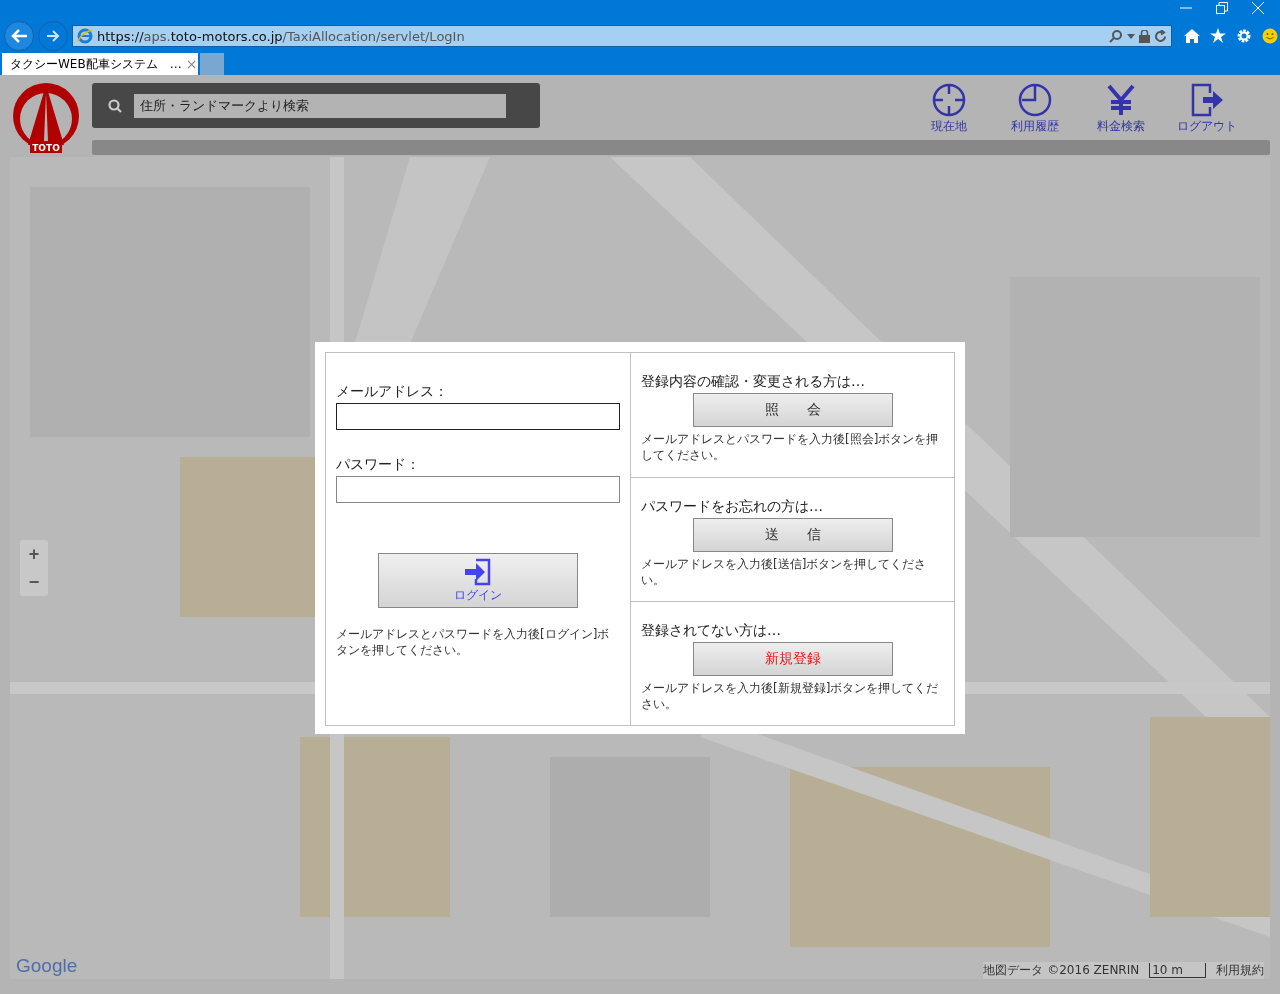 This screenshot has height=994, width=1280. I want to click on nav-button: 現在地, so click(949, 109).